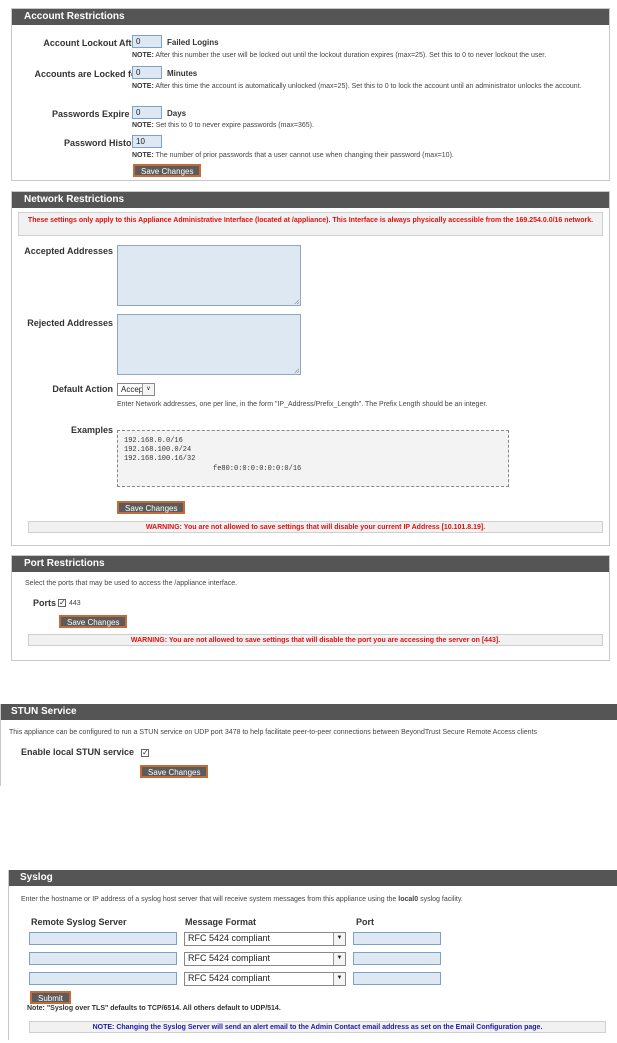 The height and width of the screenshot is (1043, 617). Describe the element at coordinates (147, 112) in the screenshot. I see `expire-input: 0` at that location.